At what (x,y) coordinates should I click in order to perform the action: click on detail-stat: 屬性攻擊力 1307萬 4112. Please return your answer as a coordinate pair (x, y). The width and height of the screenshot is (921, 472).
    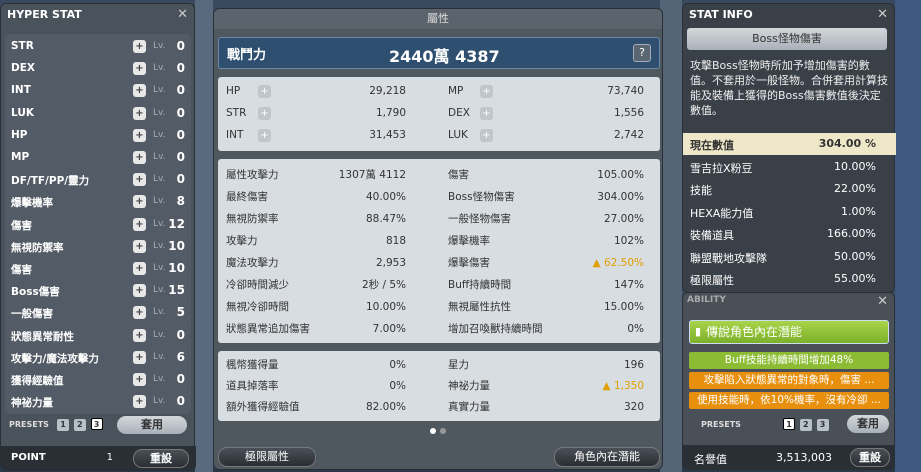
    Looking at the image, I should click on (316, 175).